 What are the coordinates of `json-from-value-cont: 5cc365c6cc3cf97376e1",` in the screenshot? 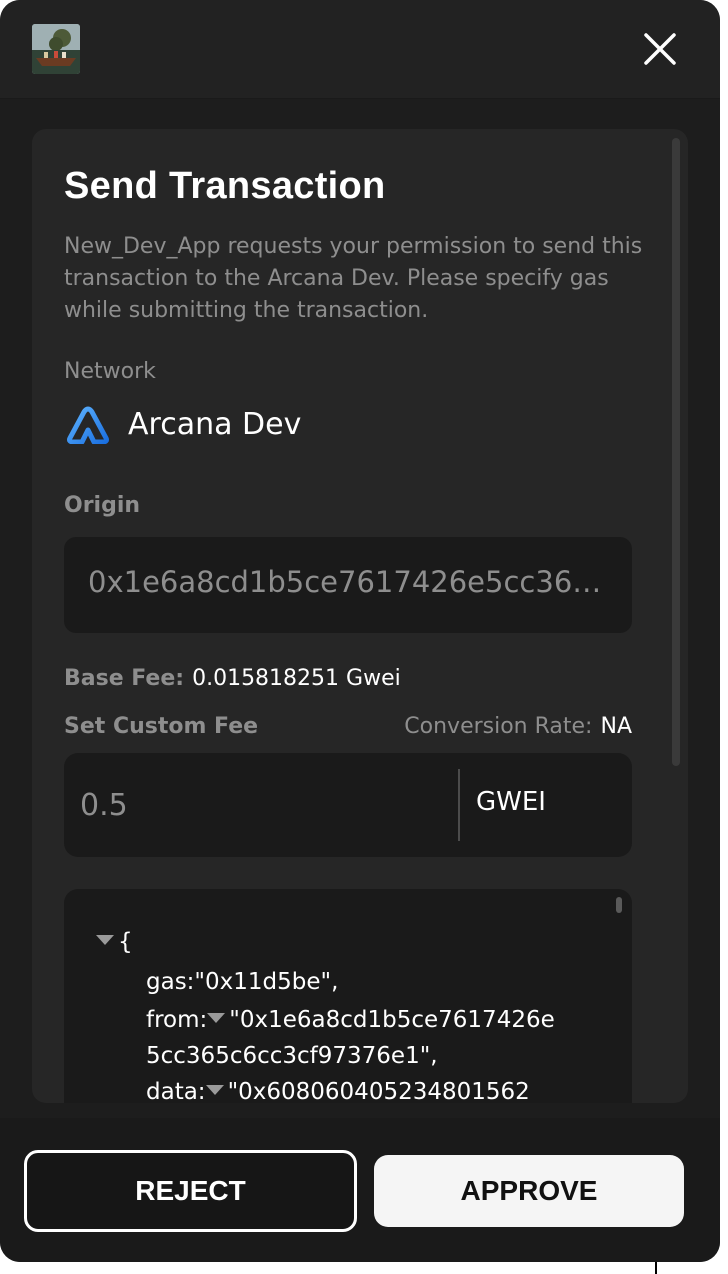 It's located at (292, 1056).